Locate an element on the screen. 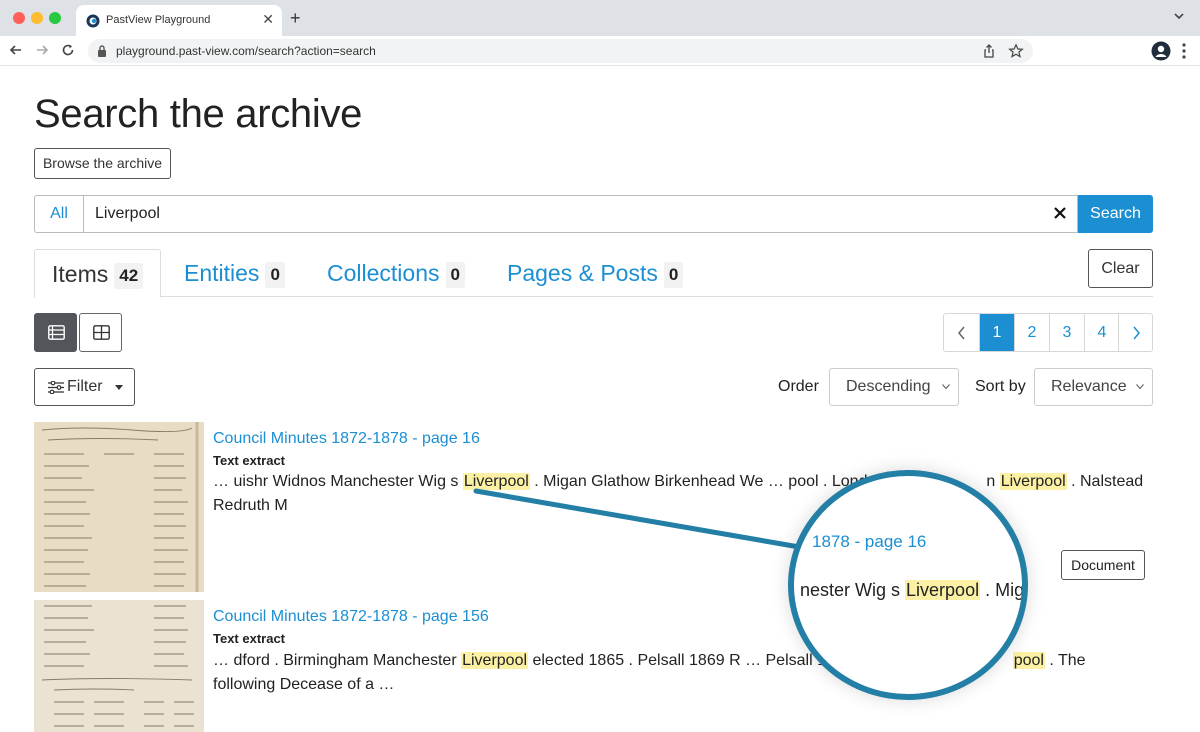  search-highlight: Liverpool is located at coordinates (943, 590).